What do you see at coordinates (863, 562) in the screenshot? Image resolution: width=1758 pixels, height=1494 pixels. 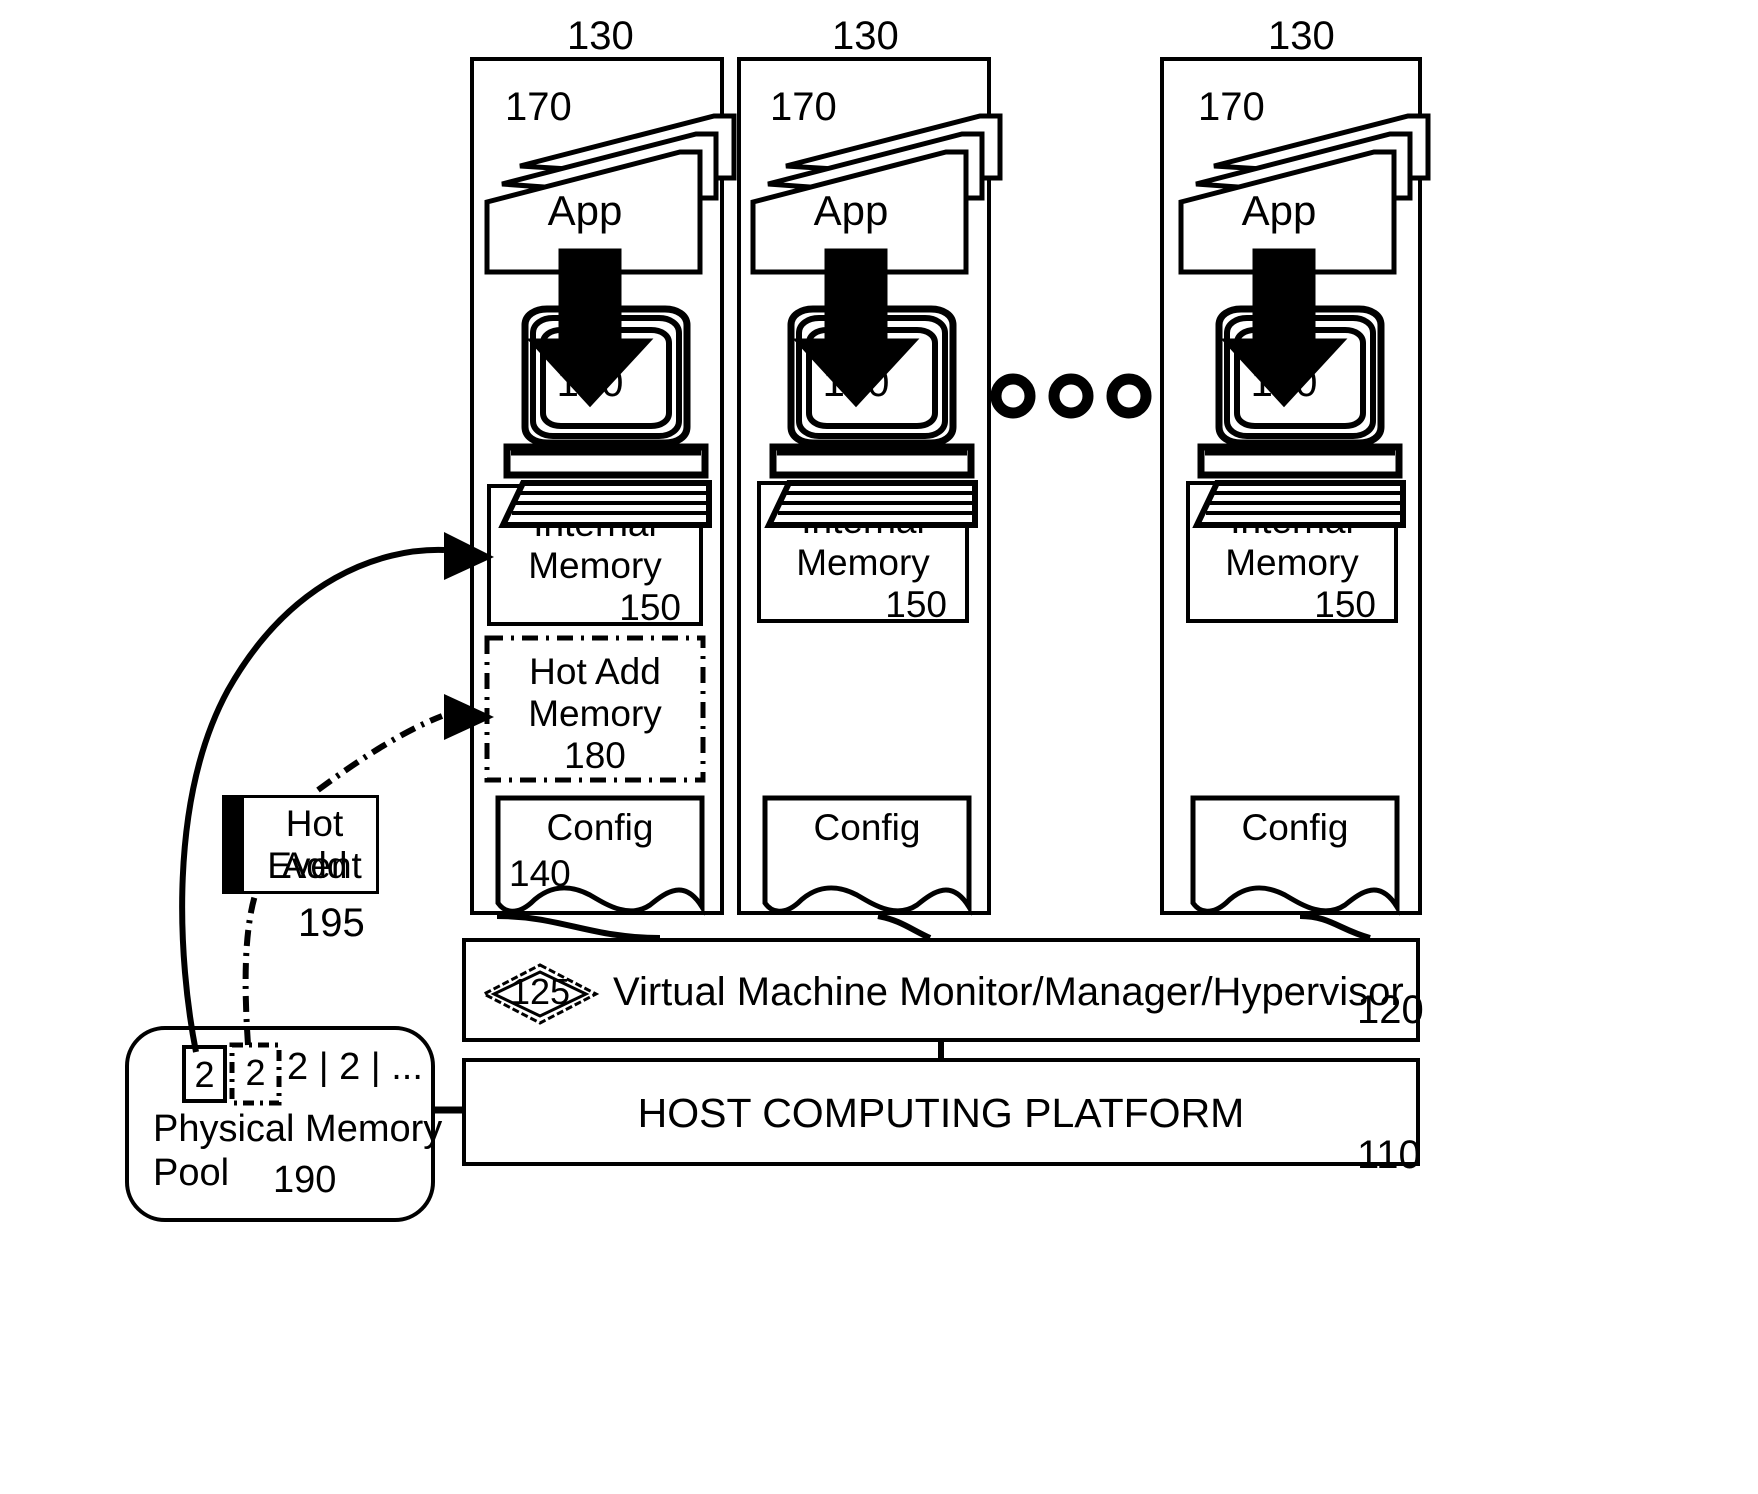 I see `internal-memory-line2-2: Memory` at bounding box center [863, 562].